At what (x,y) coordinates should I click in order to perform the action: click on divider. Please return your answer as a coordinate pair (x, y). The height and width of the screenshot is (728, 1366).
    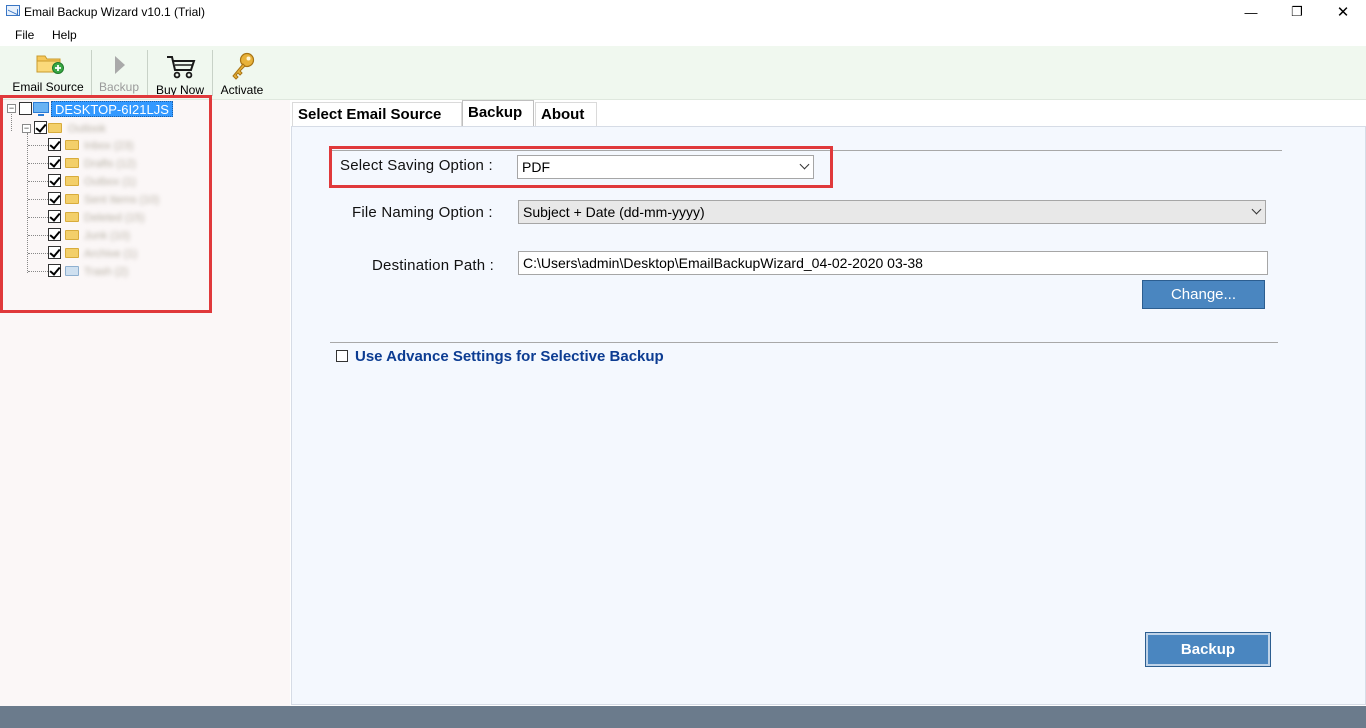
    Looking at the image, I should click on (804, 342).